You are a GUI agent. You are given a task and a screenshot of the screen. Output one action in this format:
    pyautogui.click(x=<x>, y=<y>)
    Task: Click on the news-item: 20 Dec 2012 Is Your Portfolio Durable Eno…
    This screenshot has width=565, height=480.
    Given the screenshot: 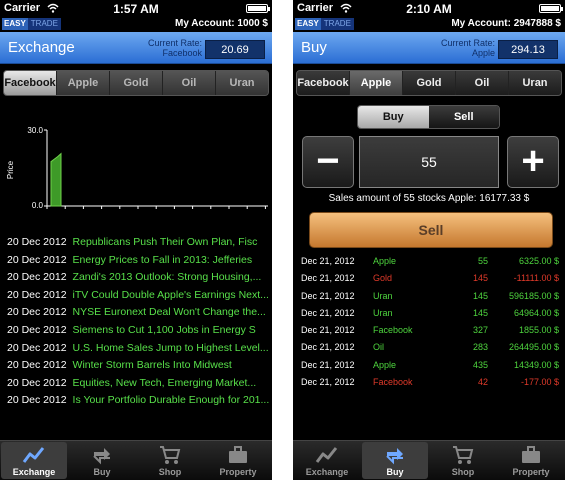 What is the action you would take?
    pyautogui.click(x=138, y=403)
    